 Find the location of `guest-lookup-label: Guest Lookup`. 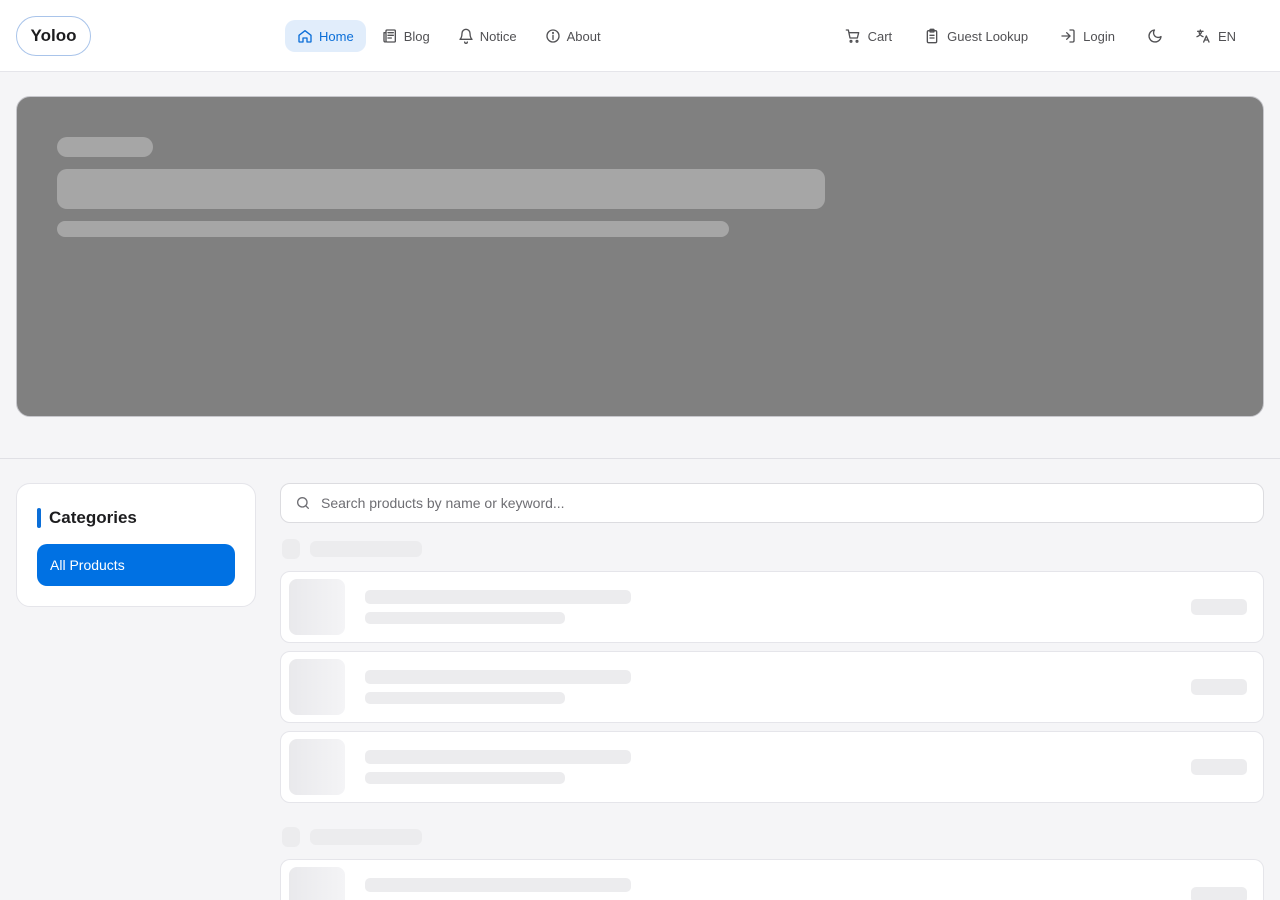

guest-lookup-label: Guest Lookup is located at coordinates (988, 36).